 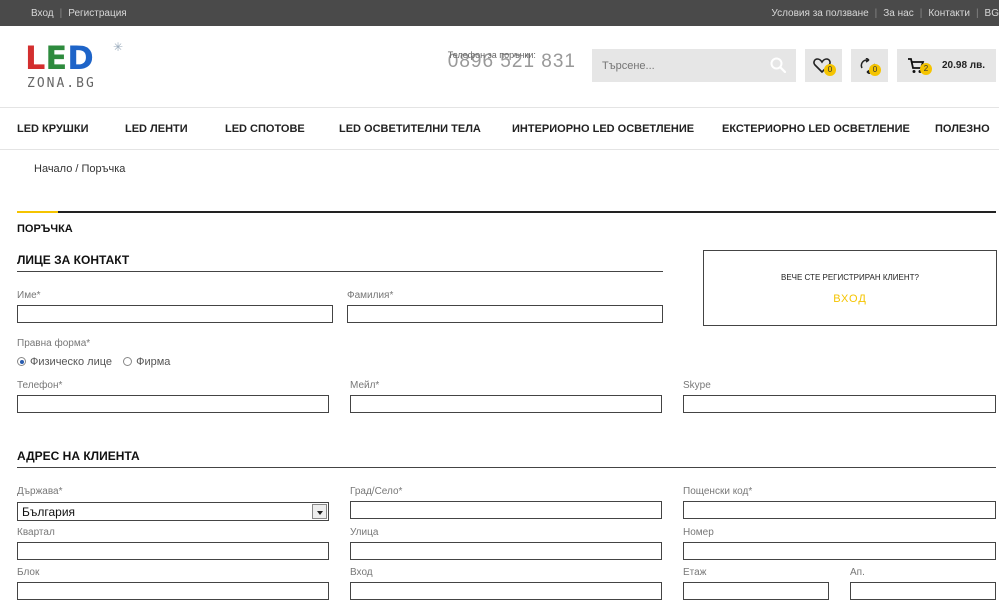 I want to click on wishlist-count-badge: 0, so click(x=830, y=70).